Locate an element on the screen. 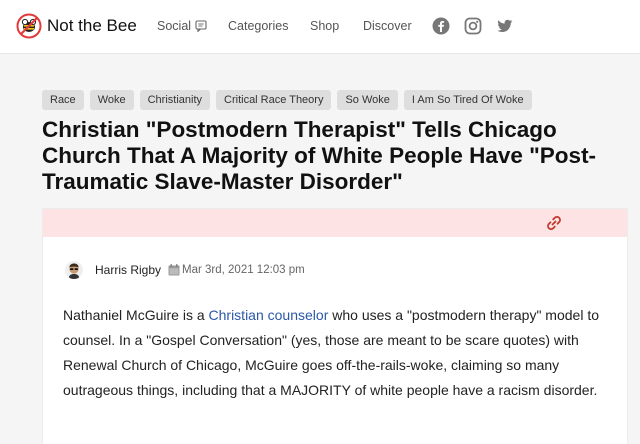 This screenshot has height=444, width=640. tag-critical-race-theory: Critical Race Theory is located at coordinates (274, 100).